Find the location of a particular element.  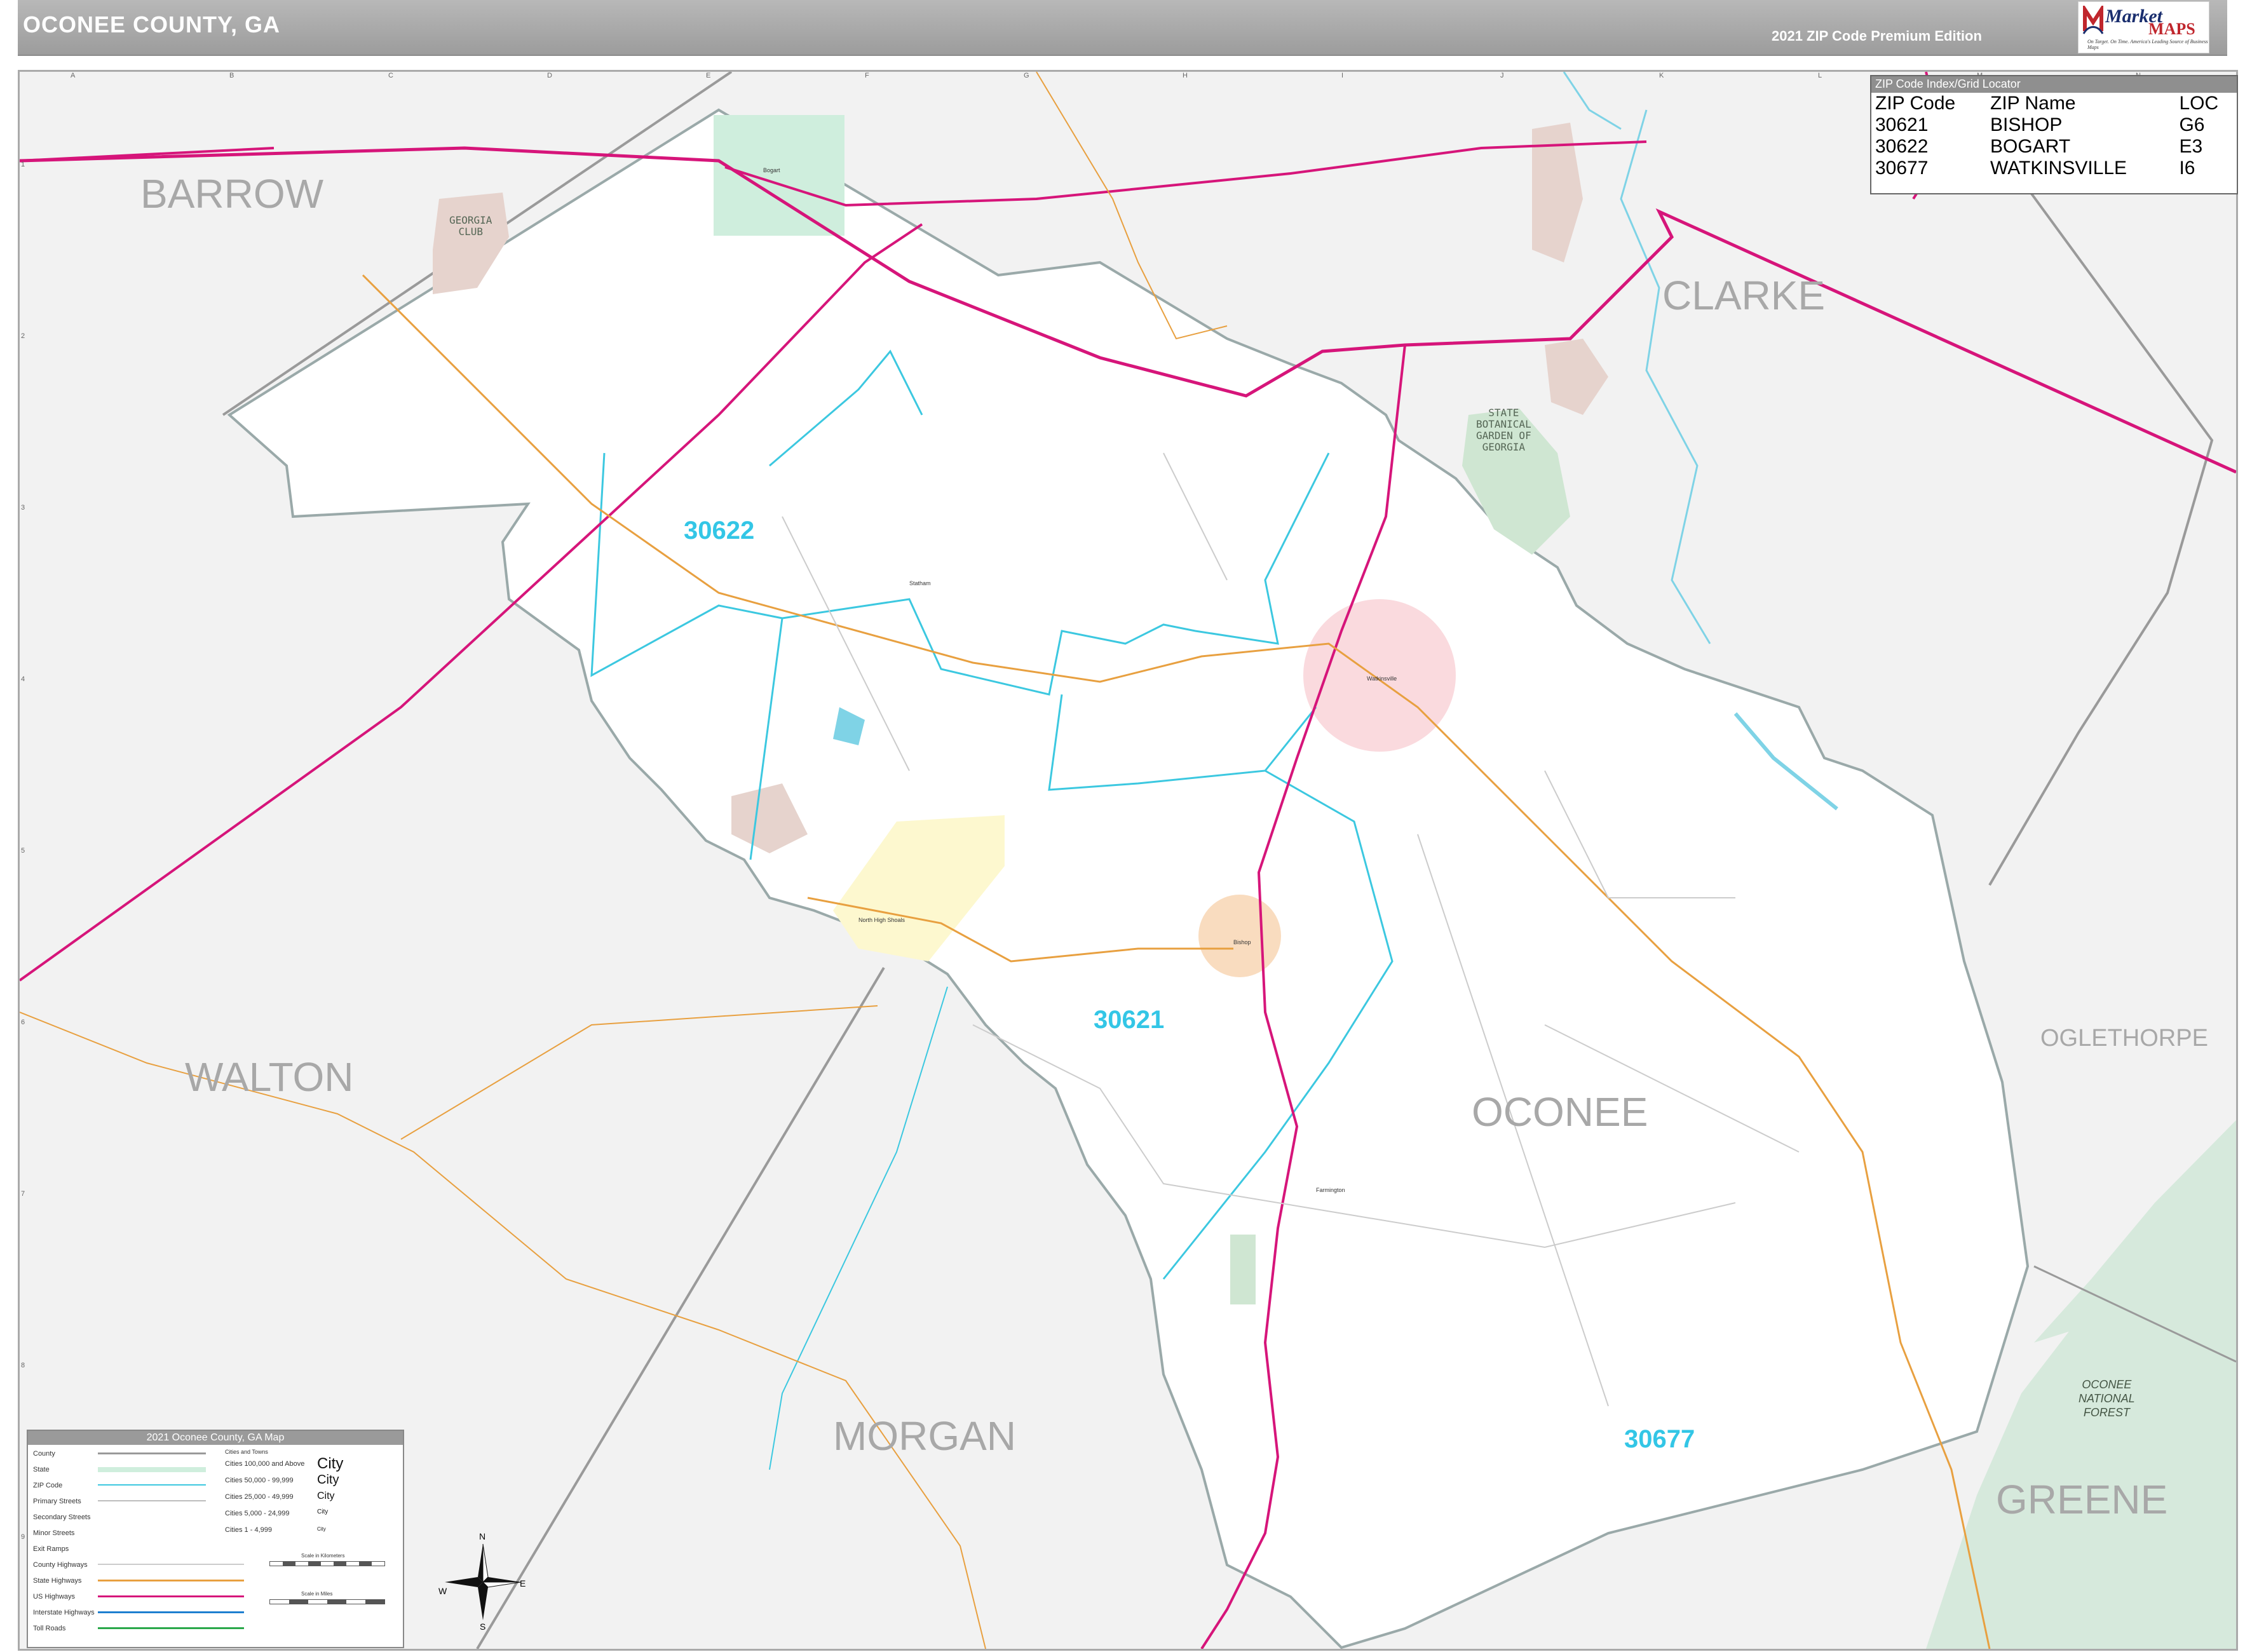

legend-county-swatch is located at coordinates (152, 1453).